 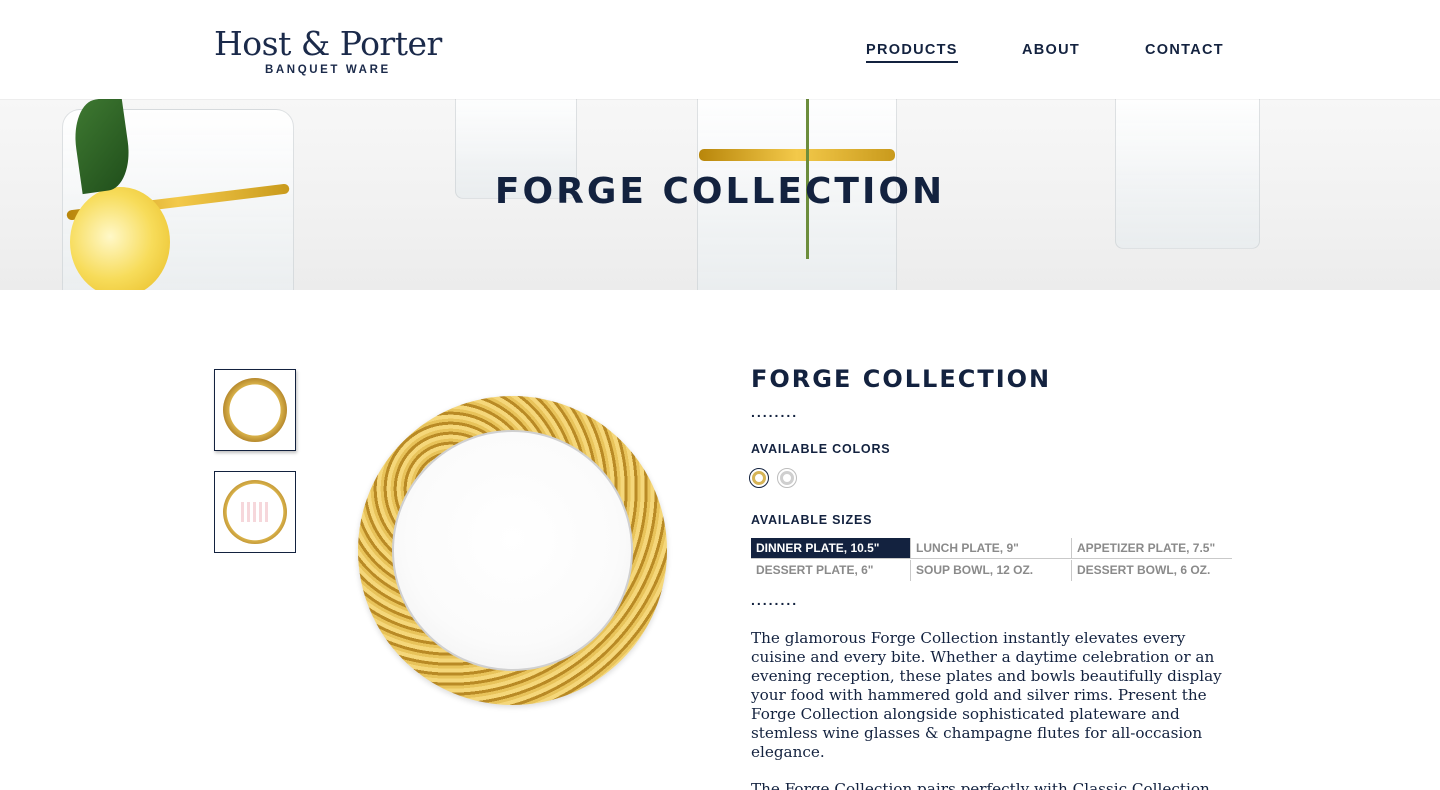 What do you see at coordinates (821, 449) in the screenshot?
I see `colors-label: AVAILABLE COLORS` at bounding box center [821, 449].